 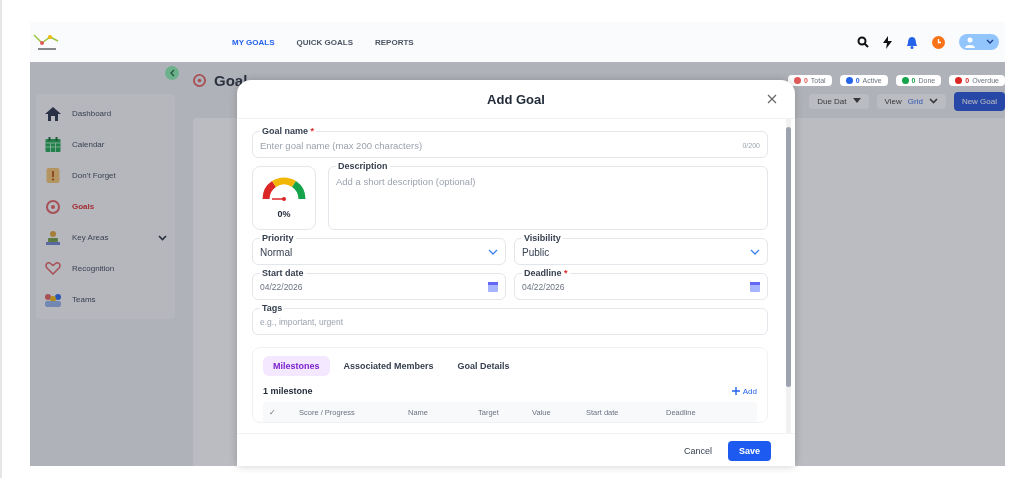 What do you see at coordinates (379, 283) in the screenshot?
I see `start-date-field: Start date 04/22/2026` at bounding box center [379, 283].